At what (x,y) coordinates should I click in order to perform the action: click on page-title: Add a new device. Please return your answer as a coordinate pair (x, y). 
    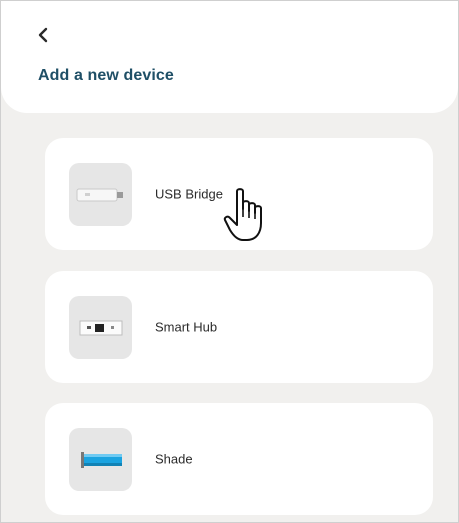
    Looking at the image, I should click on (106, 75).